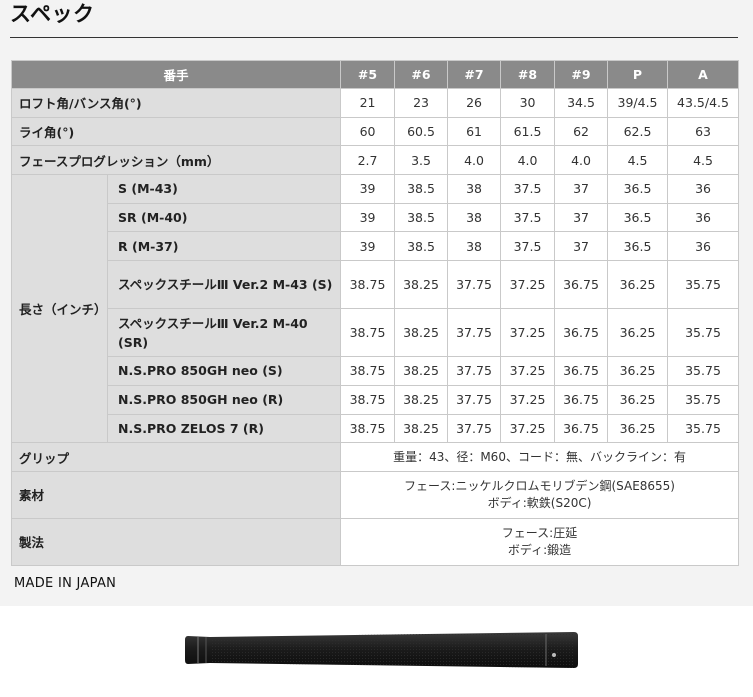 The height and width of the screenshot is (697, 753). Describe the element at coordinates (224, 399) in the screenshot. I see `shaft-name: N.S.PRO 850GH neo (R)` at that location.